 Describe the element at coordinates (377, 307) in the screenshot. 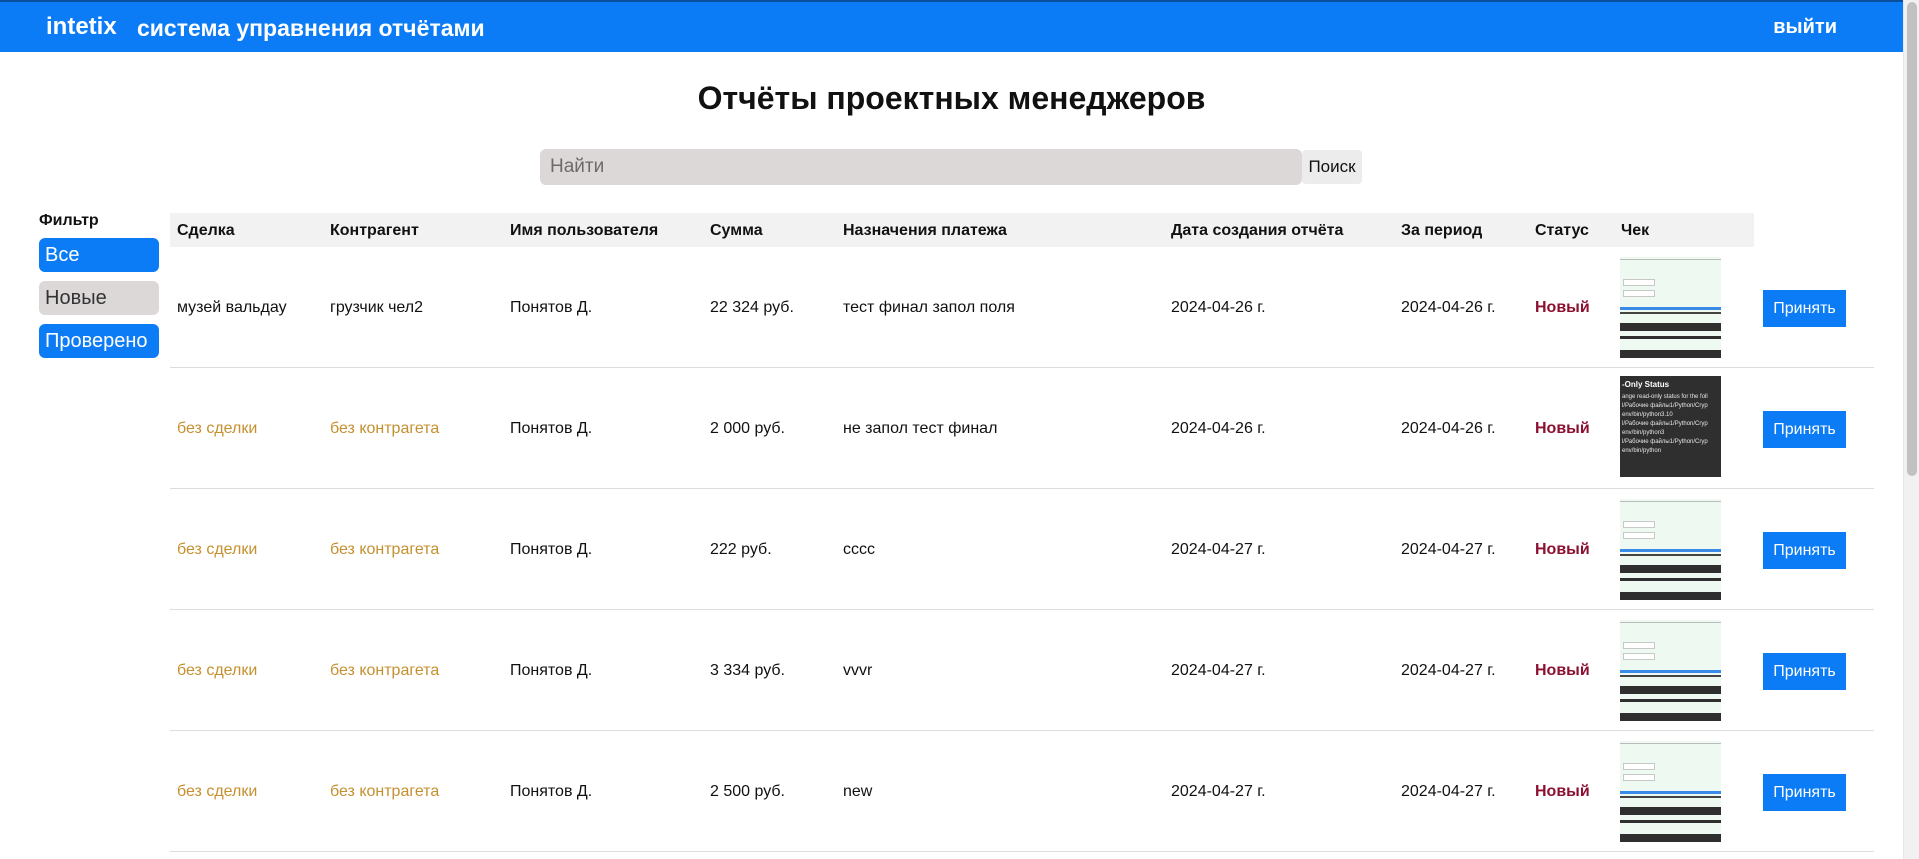

I see `counterparty-cell: грузчик чел2` at that location.